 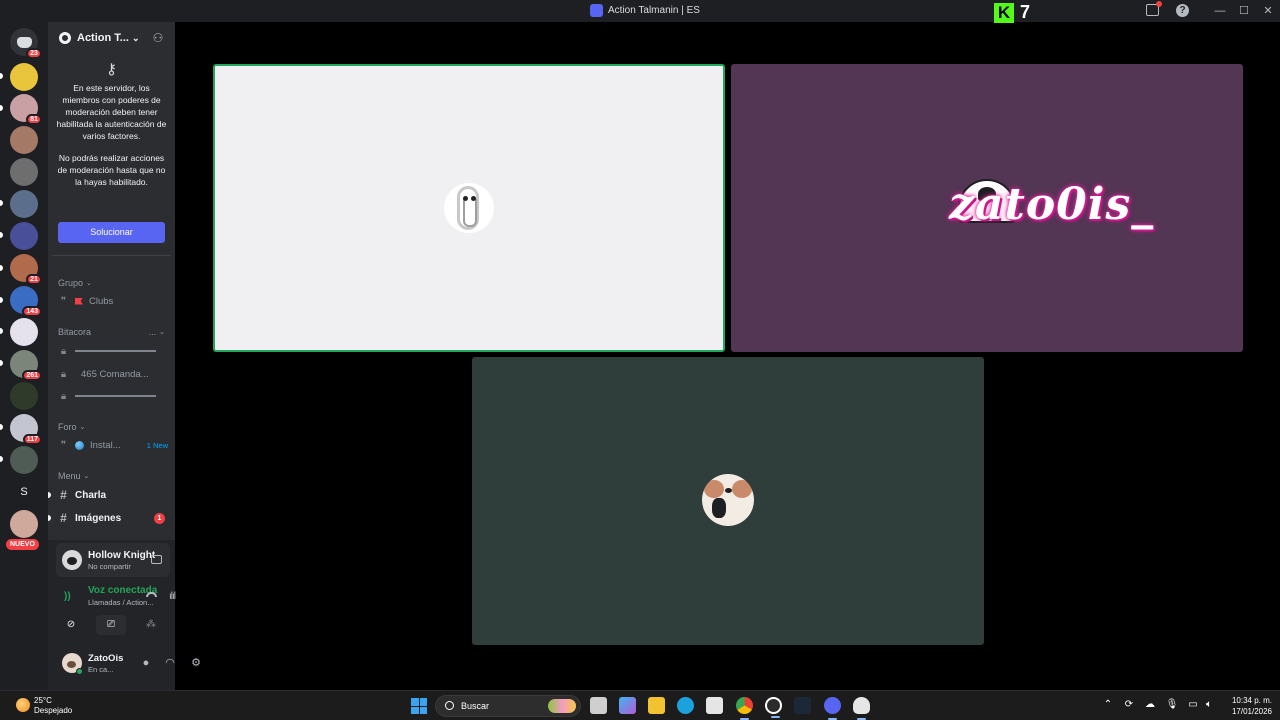 I want to click on file-explorer-icon, so click(x=656, y=705).